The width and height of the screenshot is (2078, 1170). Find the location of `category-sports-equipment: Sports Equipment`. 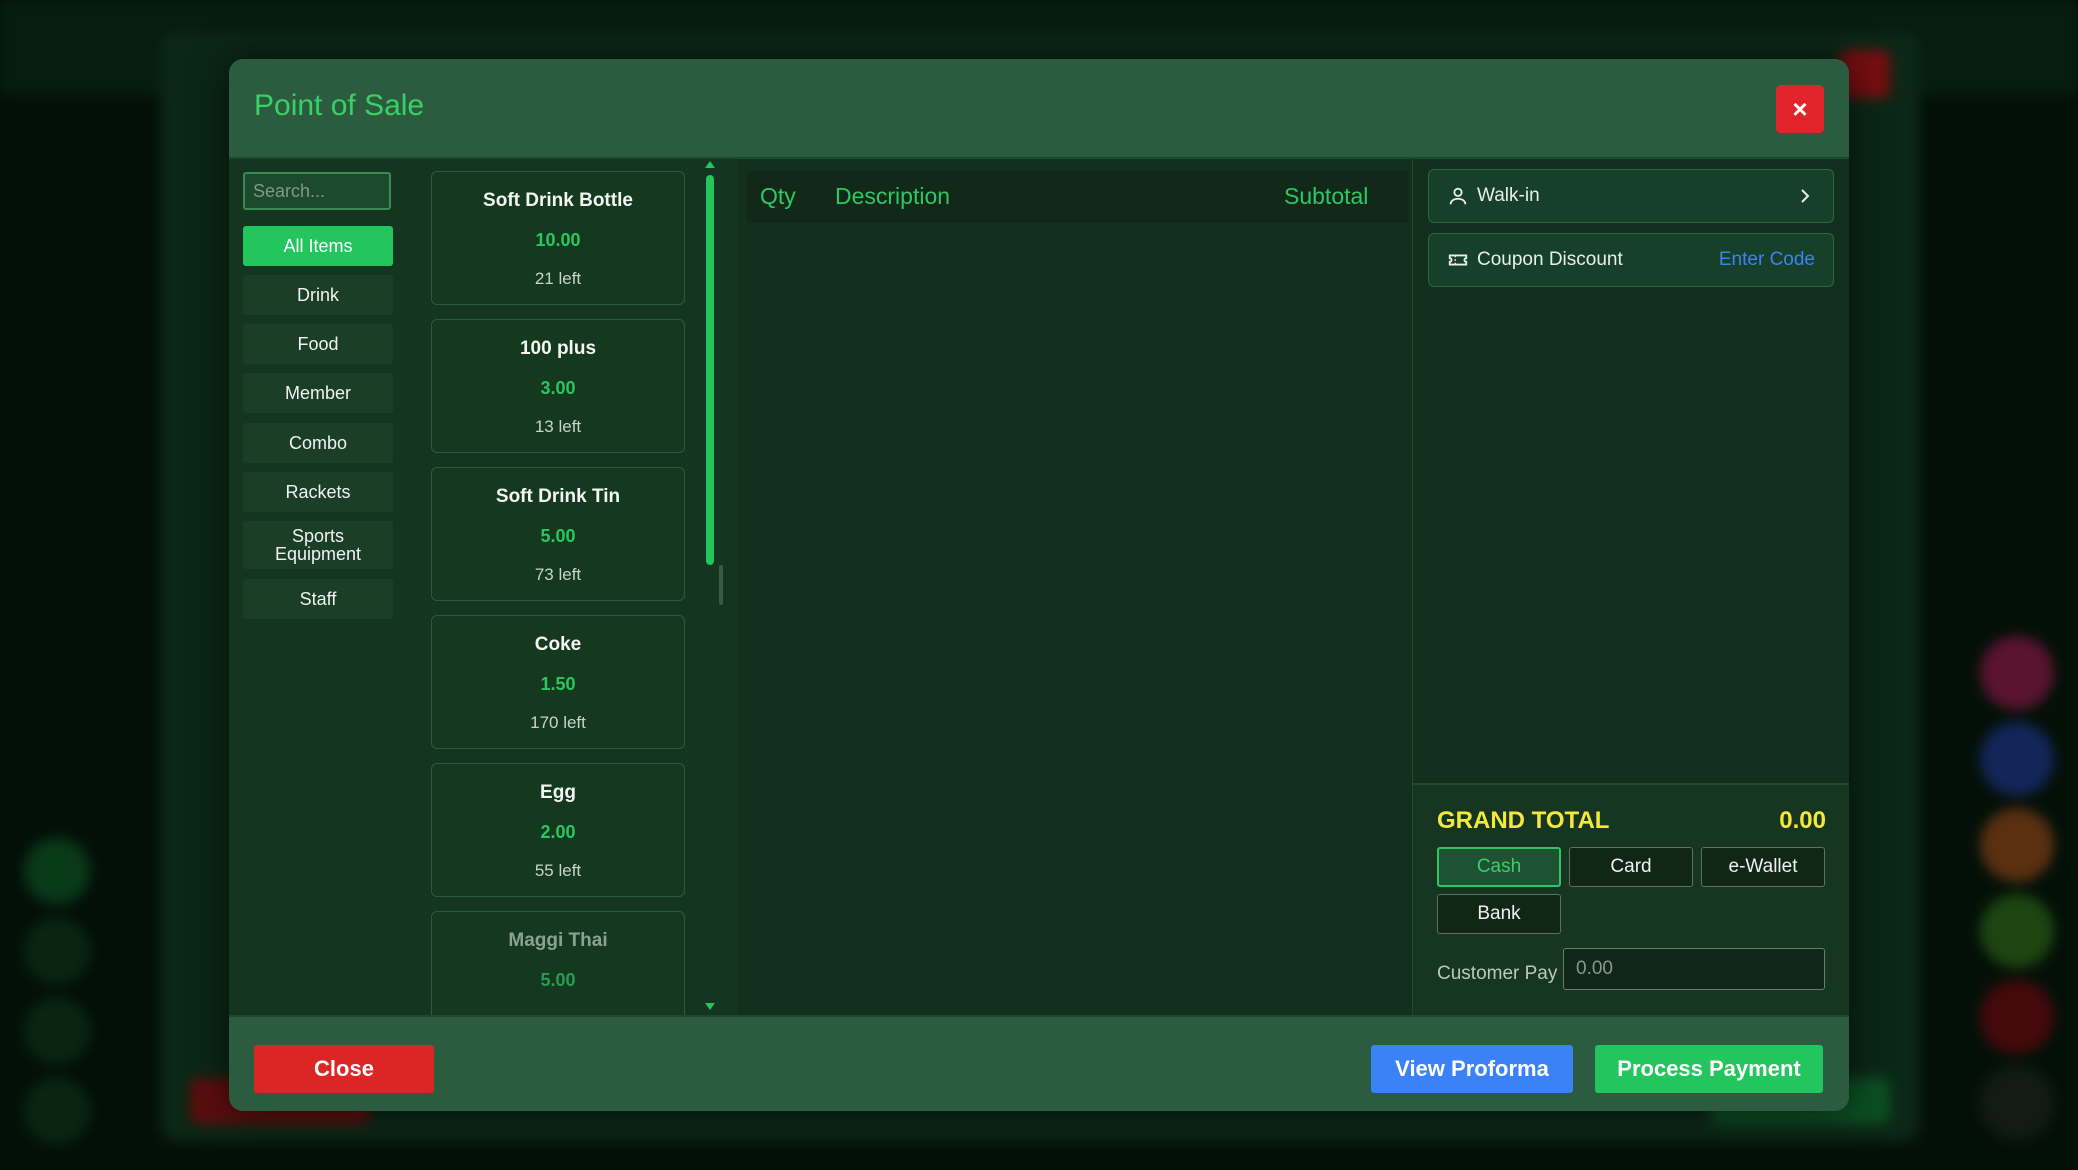

category-sports-equipment: Sports Equipment is located at coordinates (318, 545).